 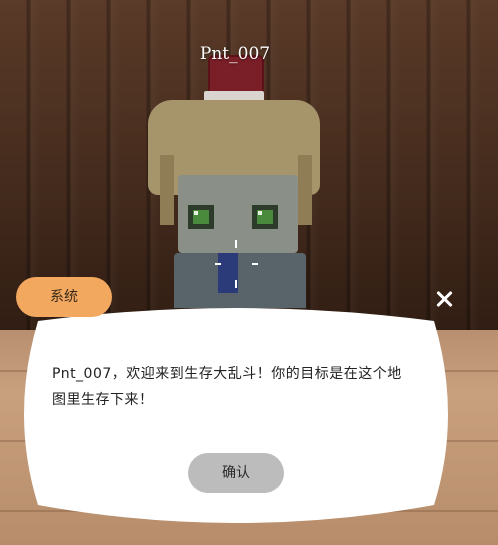 I want to click on player-name-tag: Pnt_007, so click(x=235, y=54).